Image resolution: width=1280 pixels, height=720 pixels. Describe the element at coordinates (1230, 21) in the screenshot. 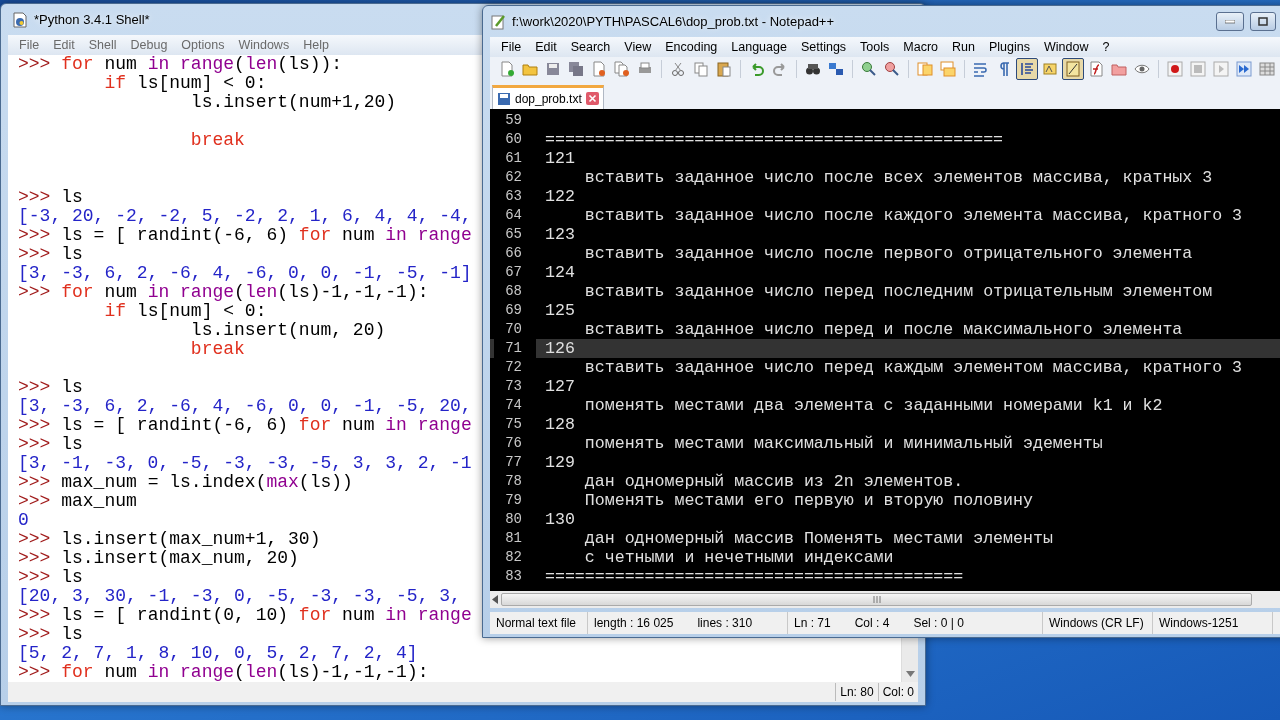

I see `minimize-button` at that location.